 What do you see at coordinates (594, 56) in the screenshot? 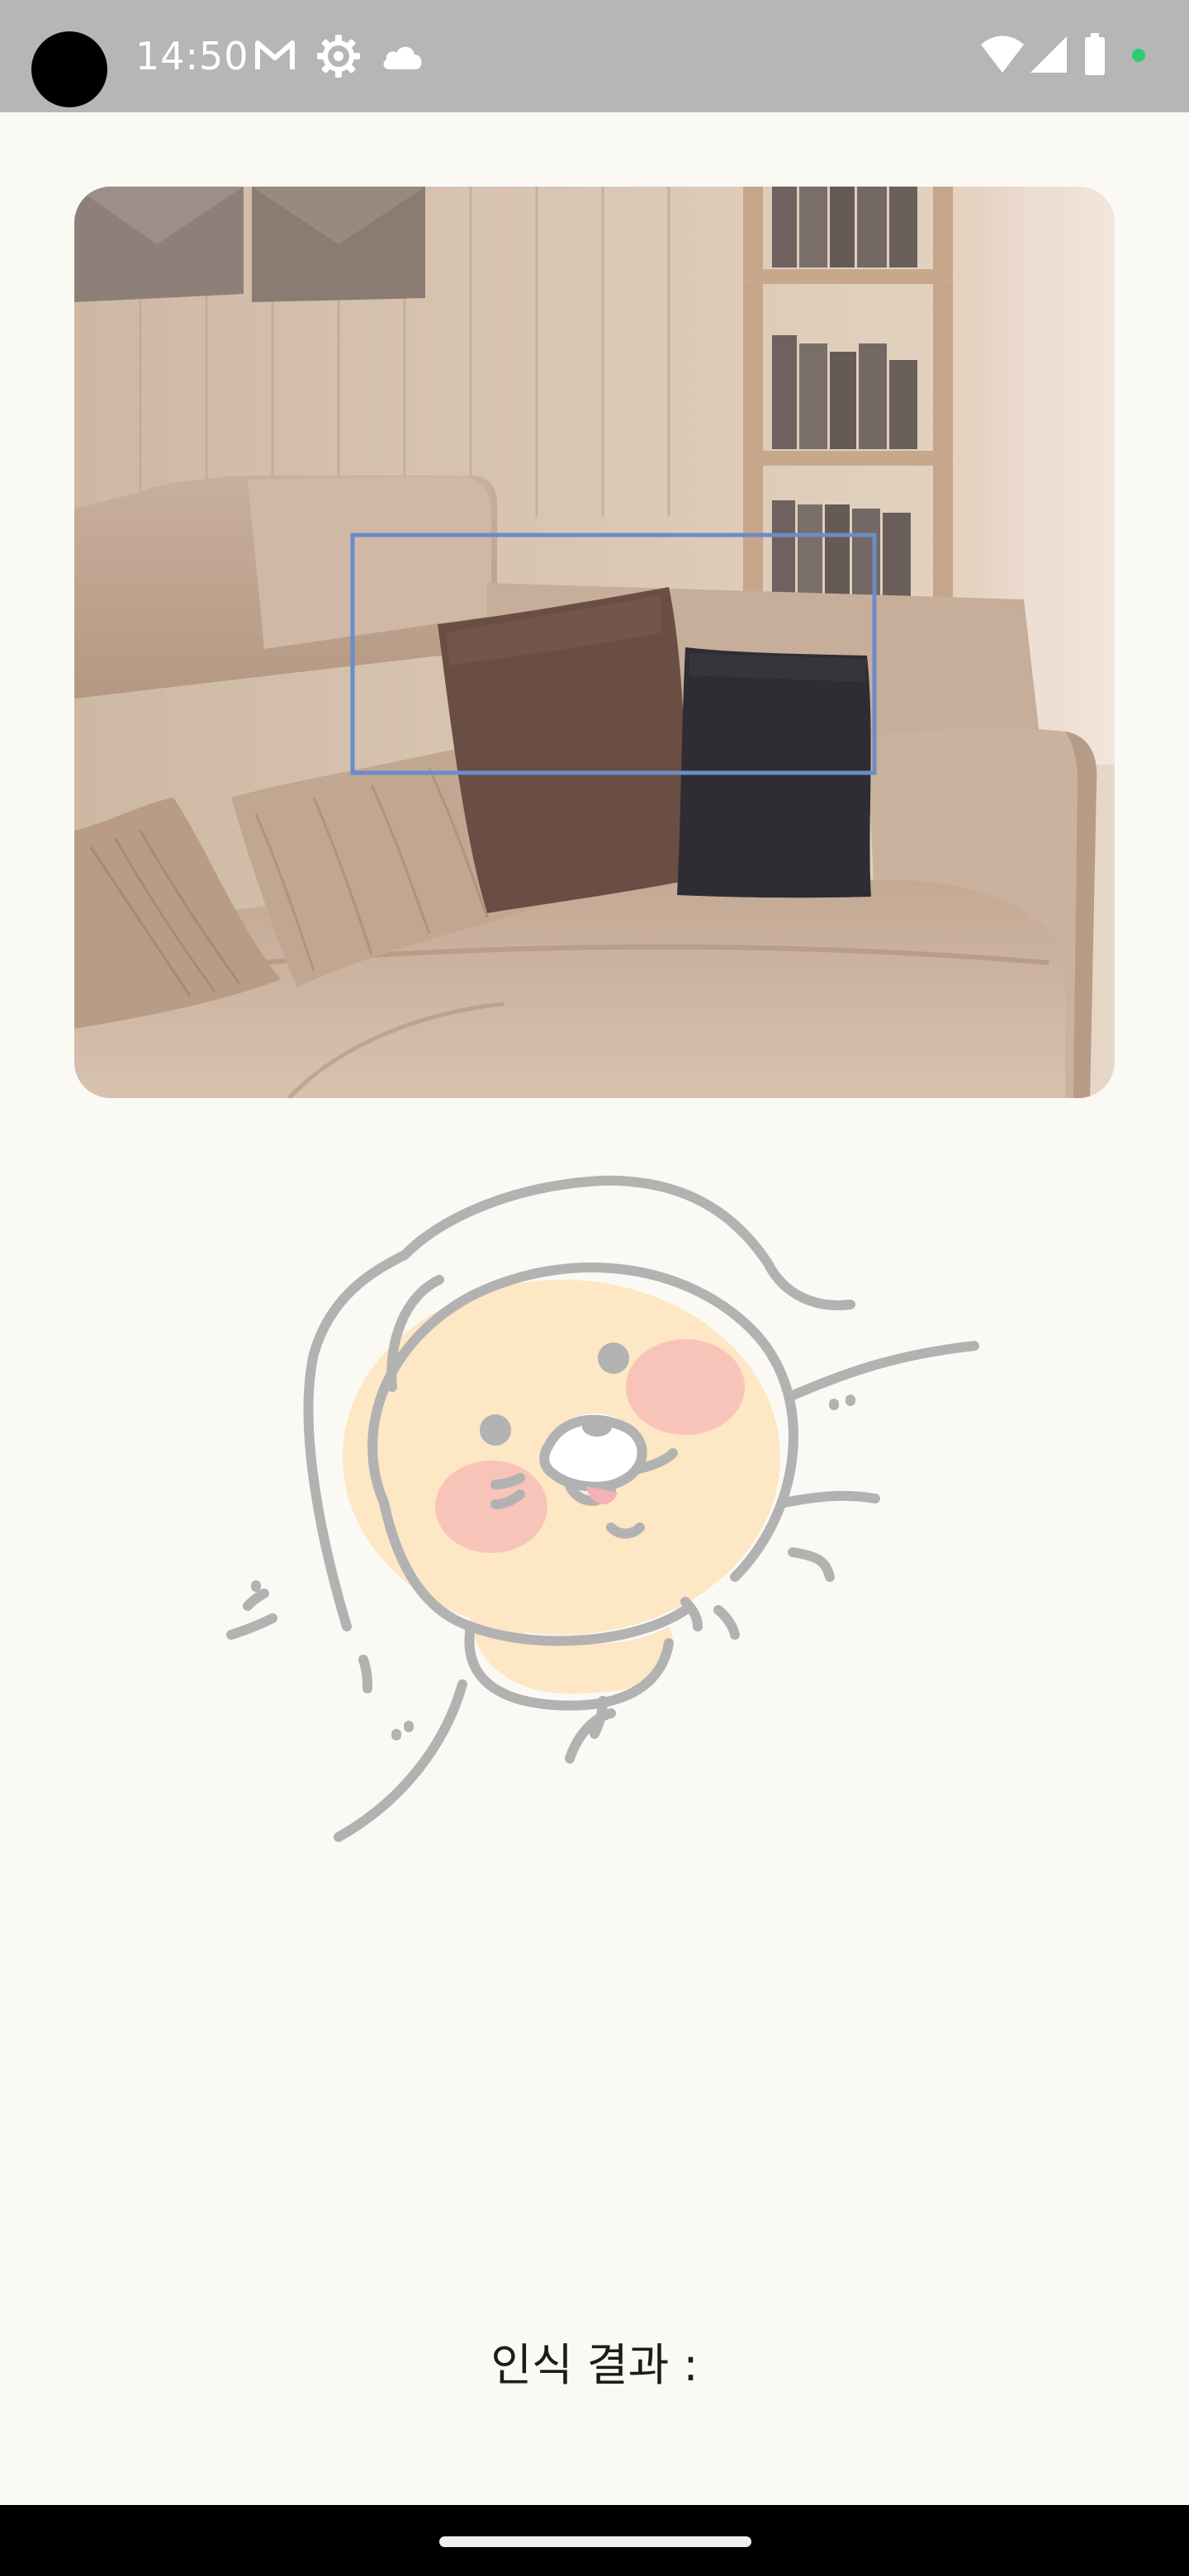
I see `status-bar: 14:50` at bounding box center [594, 56].